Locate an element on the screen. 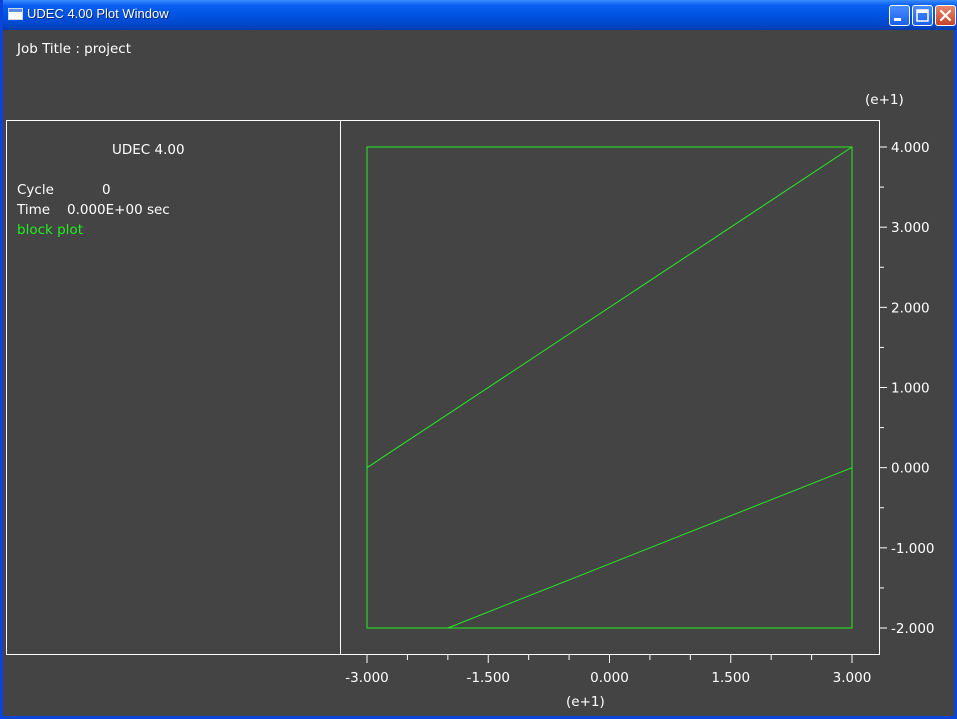 This screenshot has height=719, width=957. y-tick-label: 1.000 is located at coordinates (910, 389).